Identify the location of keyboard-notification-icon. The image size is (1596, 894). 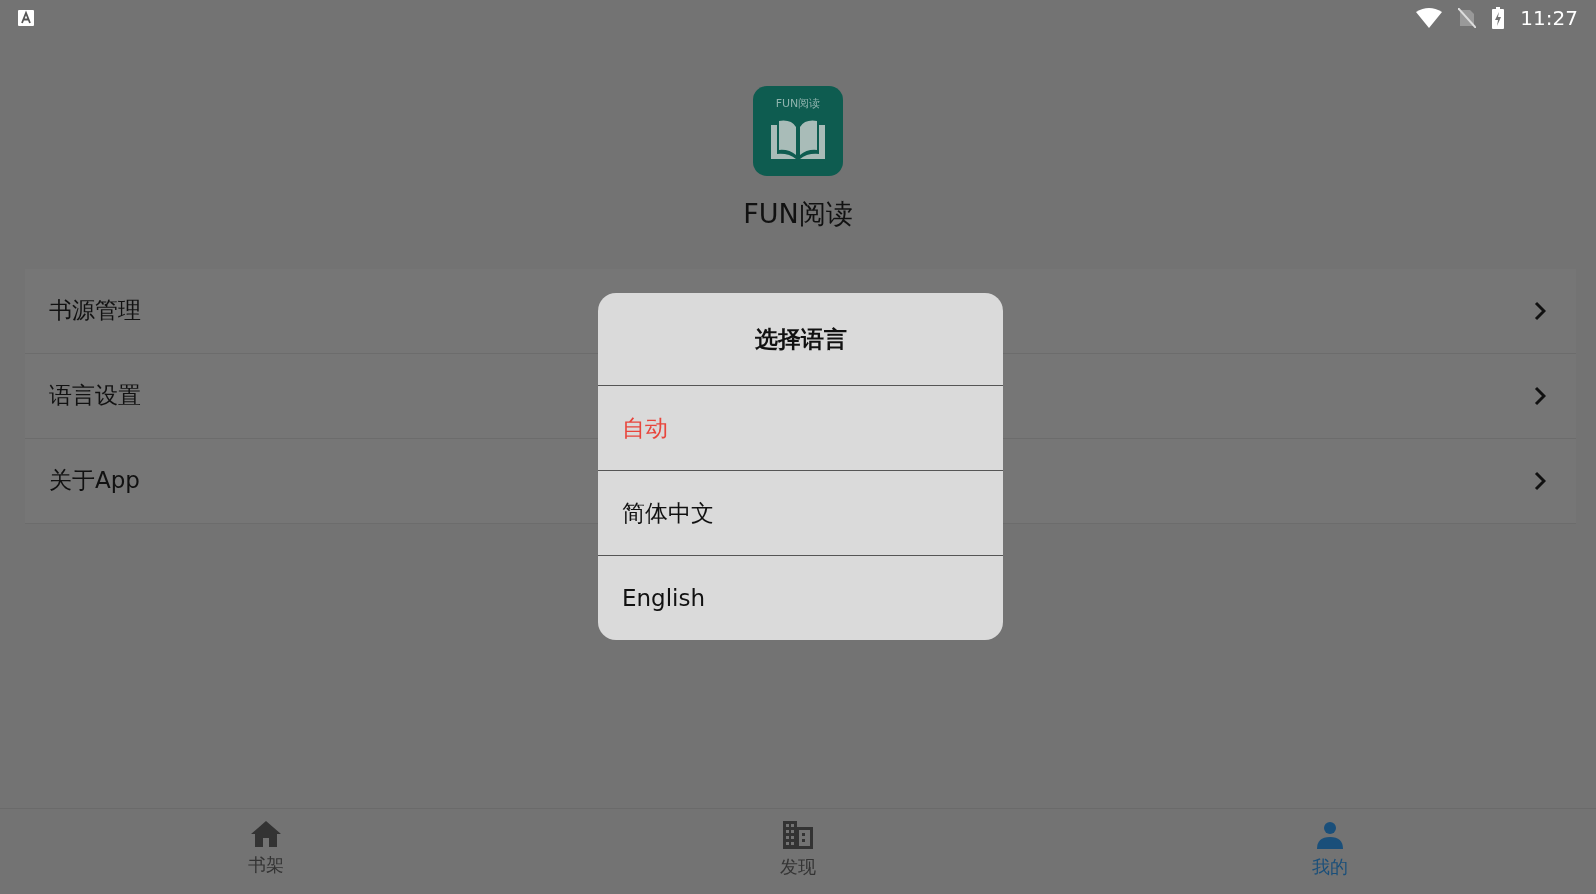
(26, 18).